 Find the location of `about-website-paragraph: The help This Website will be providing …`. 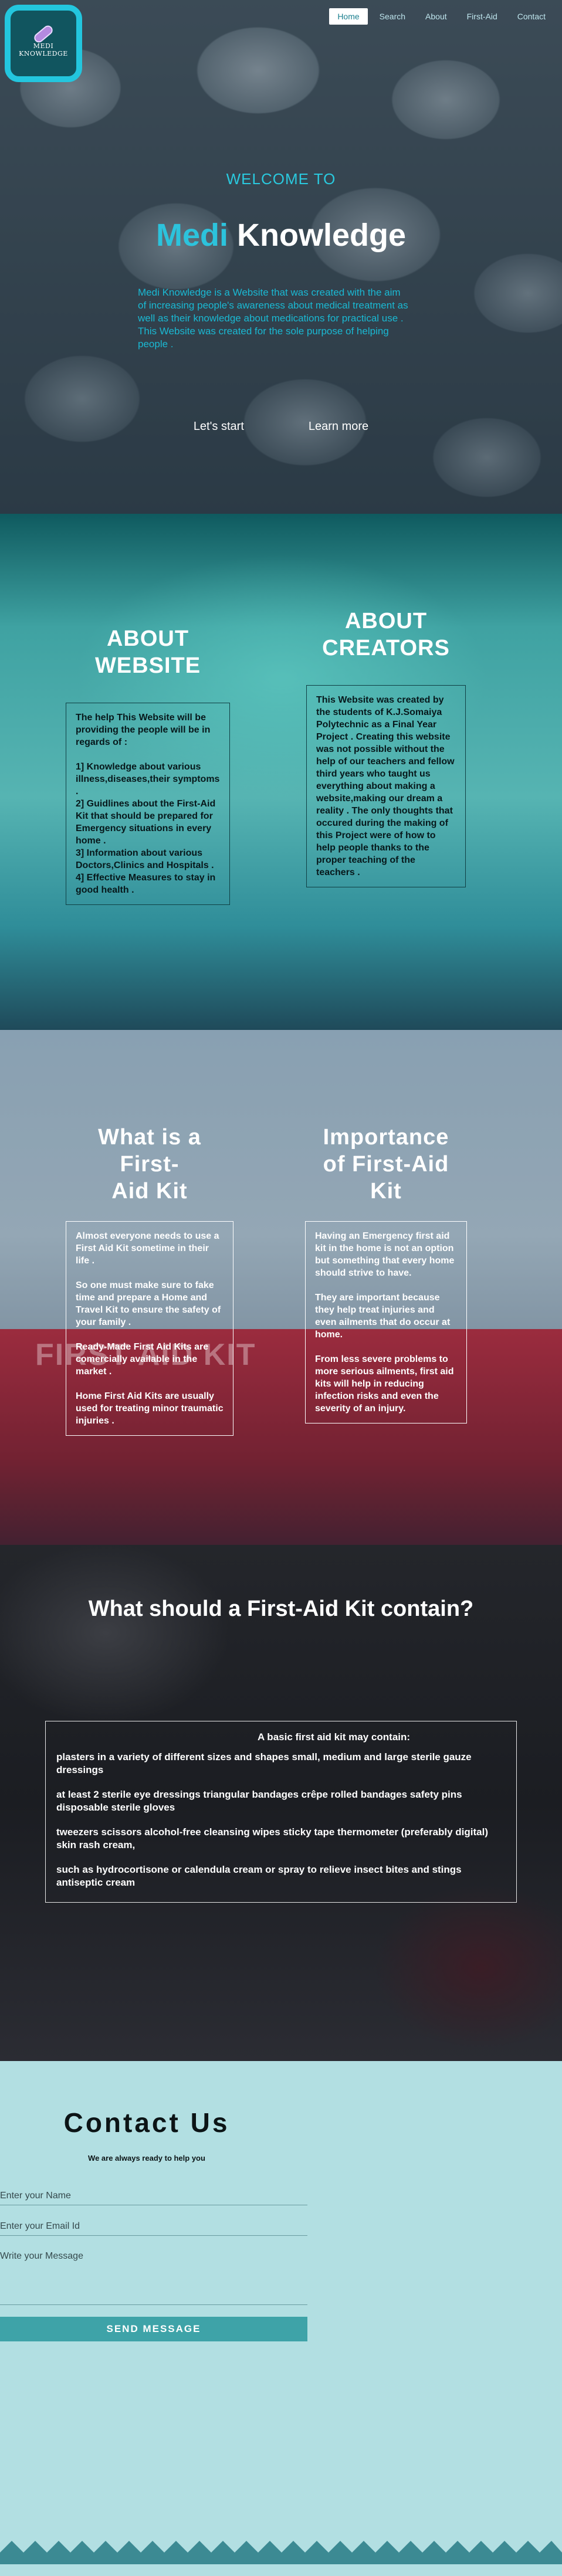

about-website-paragraph: The help This Website will be providing … is located at coordinates (143, 730).